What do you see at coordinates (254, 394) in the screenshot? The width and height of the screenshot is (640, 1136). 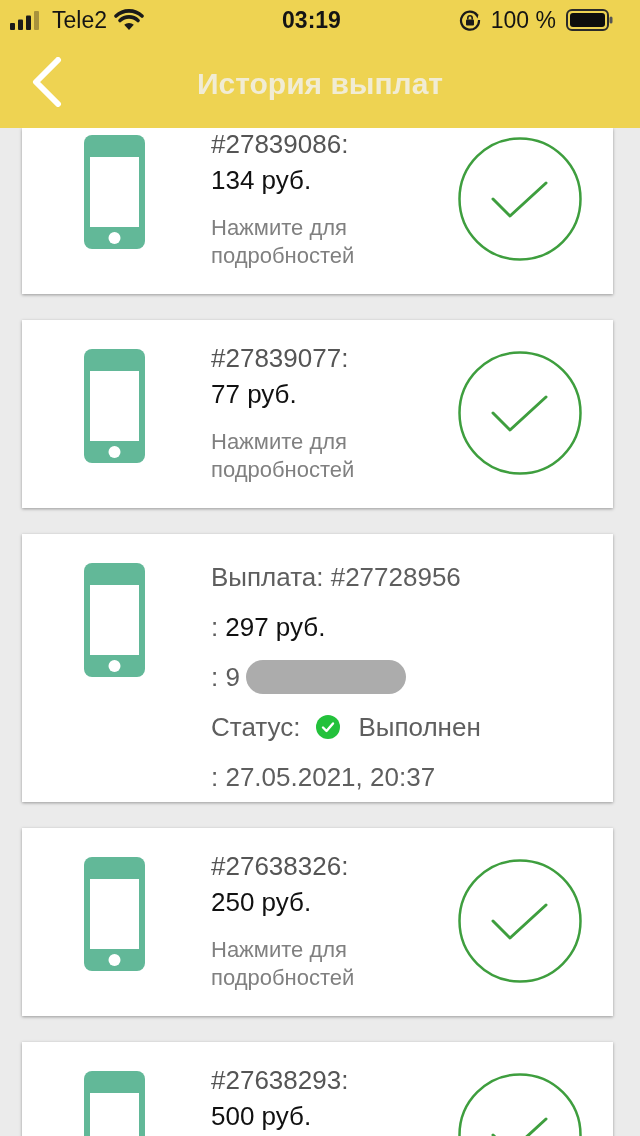 I see `payout-amount: 77 руб.` at bounding box center [254, 394].